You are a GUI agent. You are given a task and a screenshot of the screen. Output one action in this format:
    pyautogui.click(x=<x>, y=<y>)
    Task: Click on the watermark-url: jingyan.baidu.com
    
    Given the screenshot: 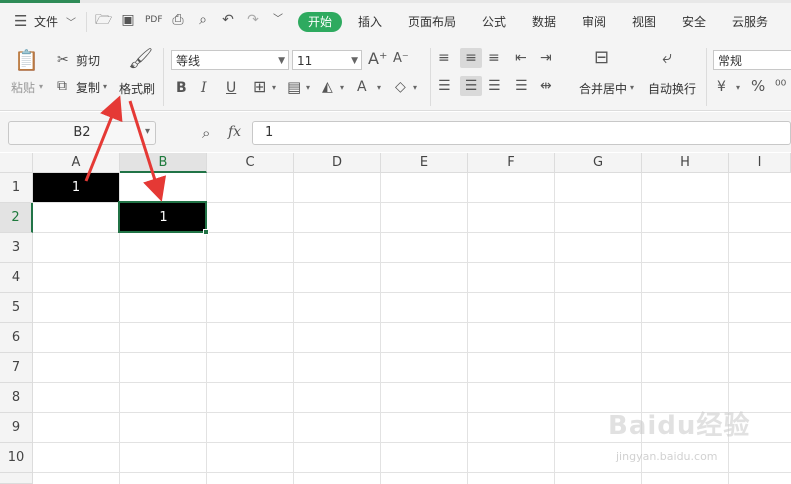 What is the action you would take?
    pyautogui.click(x=667, y=456)
    